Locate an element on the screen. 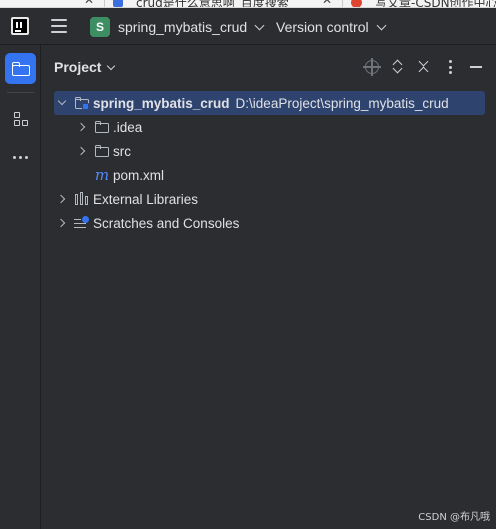 Image resolution: width=496 pixels, height=529 pixels. tree-item-label: External Libraries is located at coordinates (146, 199).